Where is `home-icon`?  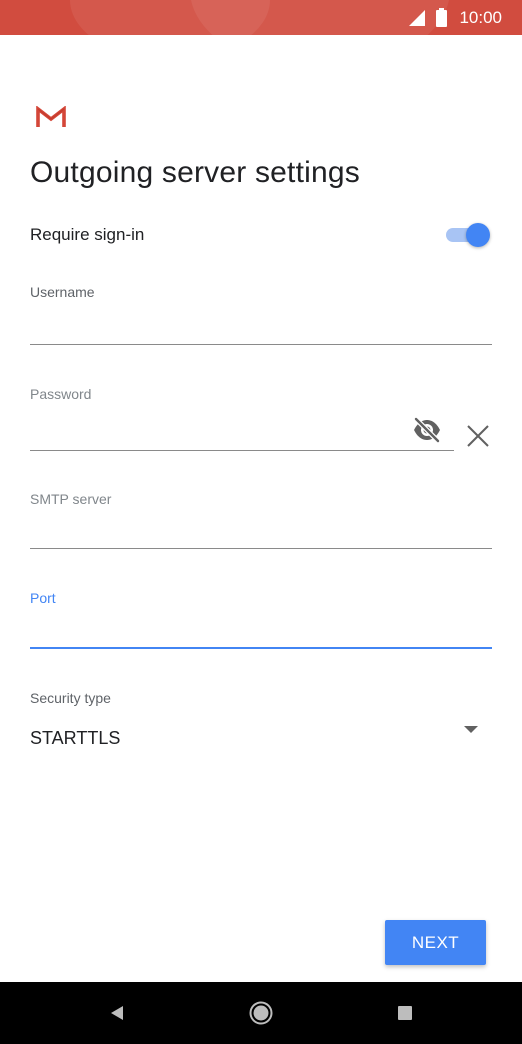 home-icon is located at coordinates (261, 1013).